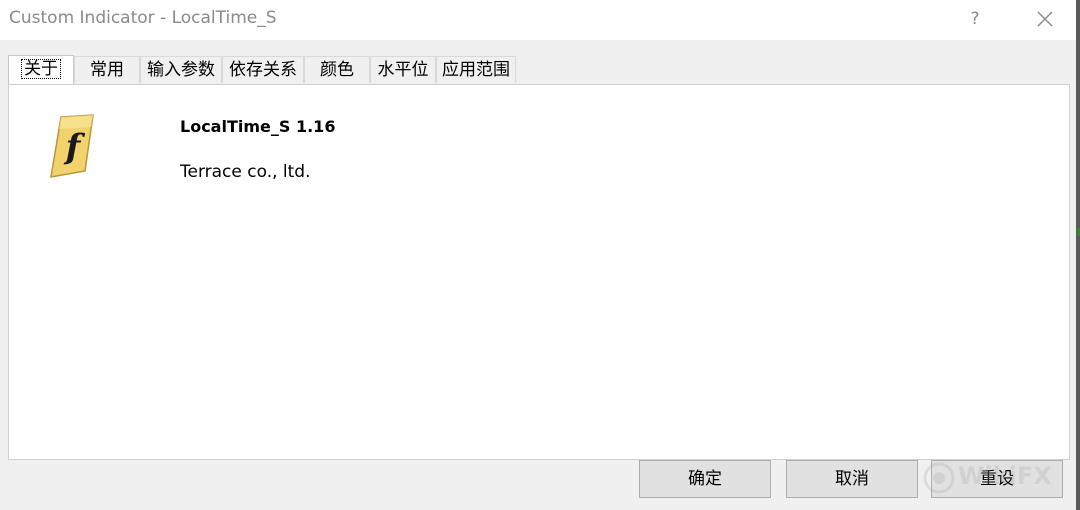 Image resolution: width=1080 pixels, height=510 pixels. I want to click on tab-label: 输入参数, so click(181, 70).